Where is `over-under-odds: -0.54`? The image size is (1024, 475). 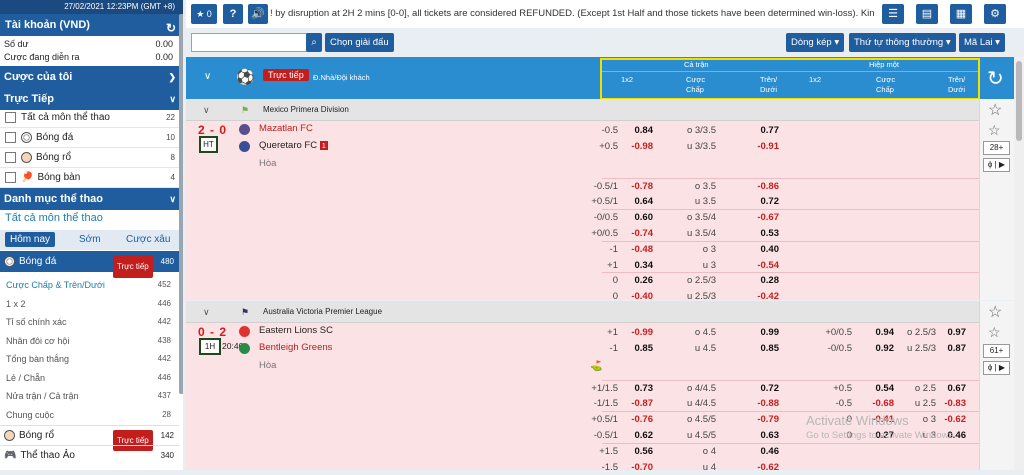 over-under-odds: -0.54 is located at coordinates (768, 266).